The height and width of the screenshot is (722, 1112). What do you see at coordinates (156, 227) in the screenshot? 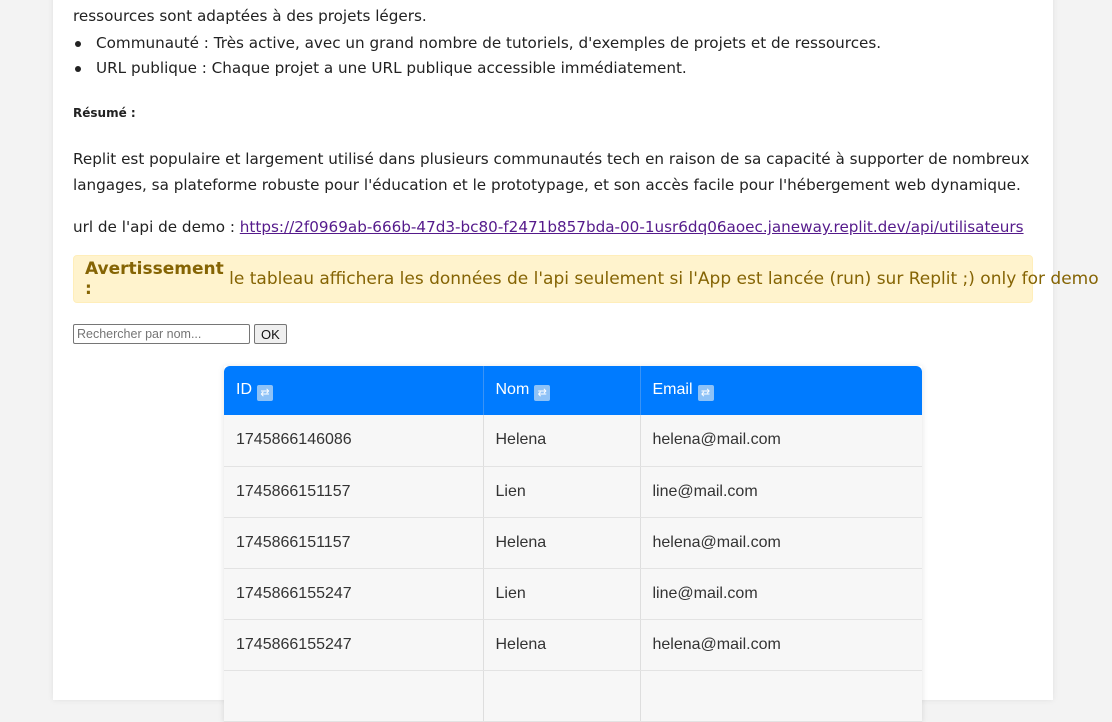
I see `api-url-label: url de l'api de demo :` at bounding box center [156, 227].